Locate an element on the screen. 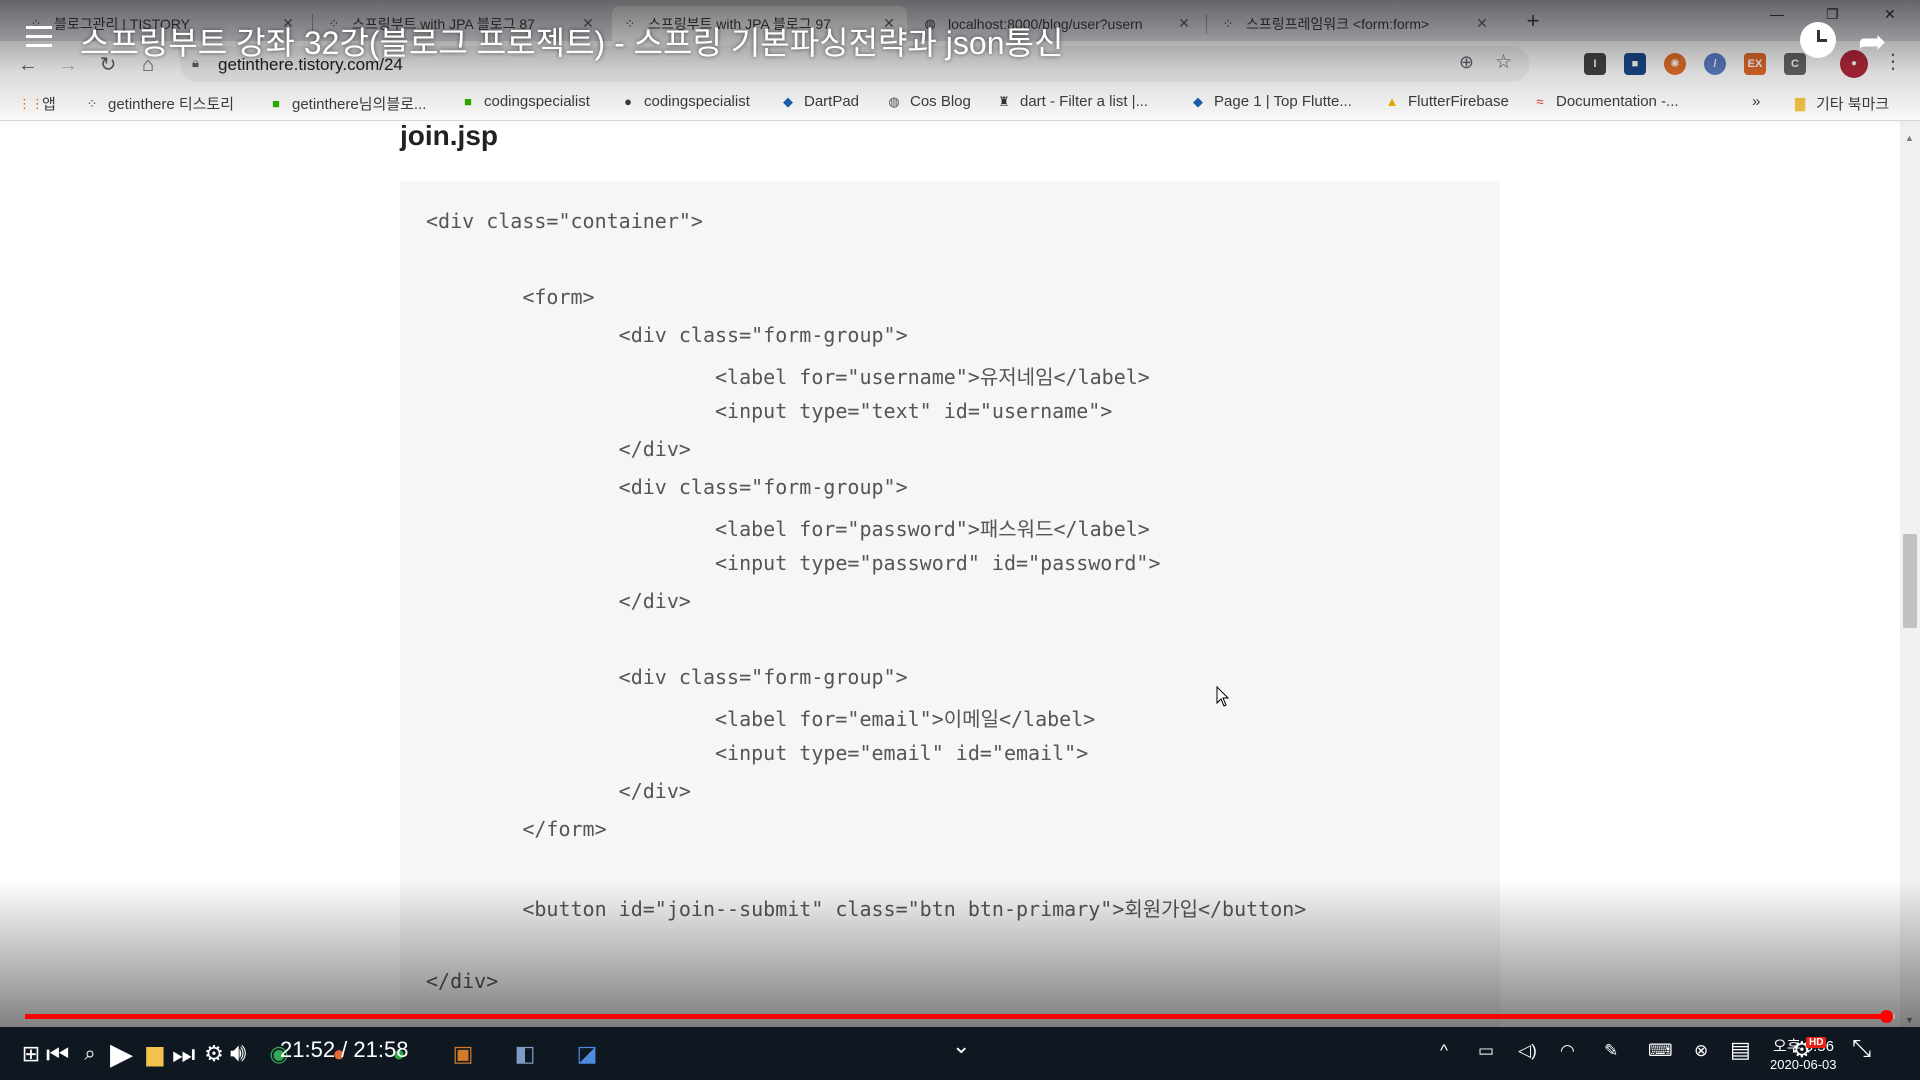 The height and width of the screenshot is (1080, 1920). video-scrubber-handle is located at coordinates (1886, 1016).